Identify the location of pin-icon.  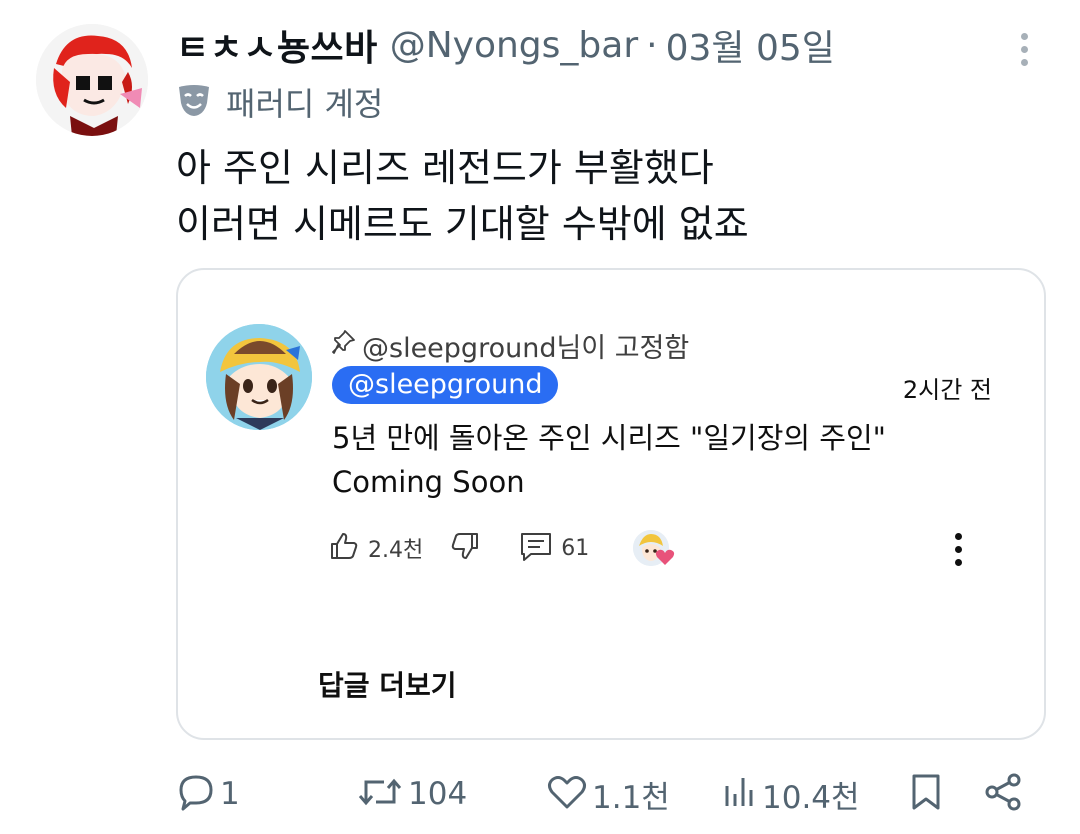
(344, 345).